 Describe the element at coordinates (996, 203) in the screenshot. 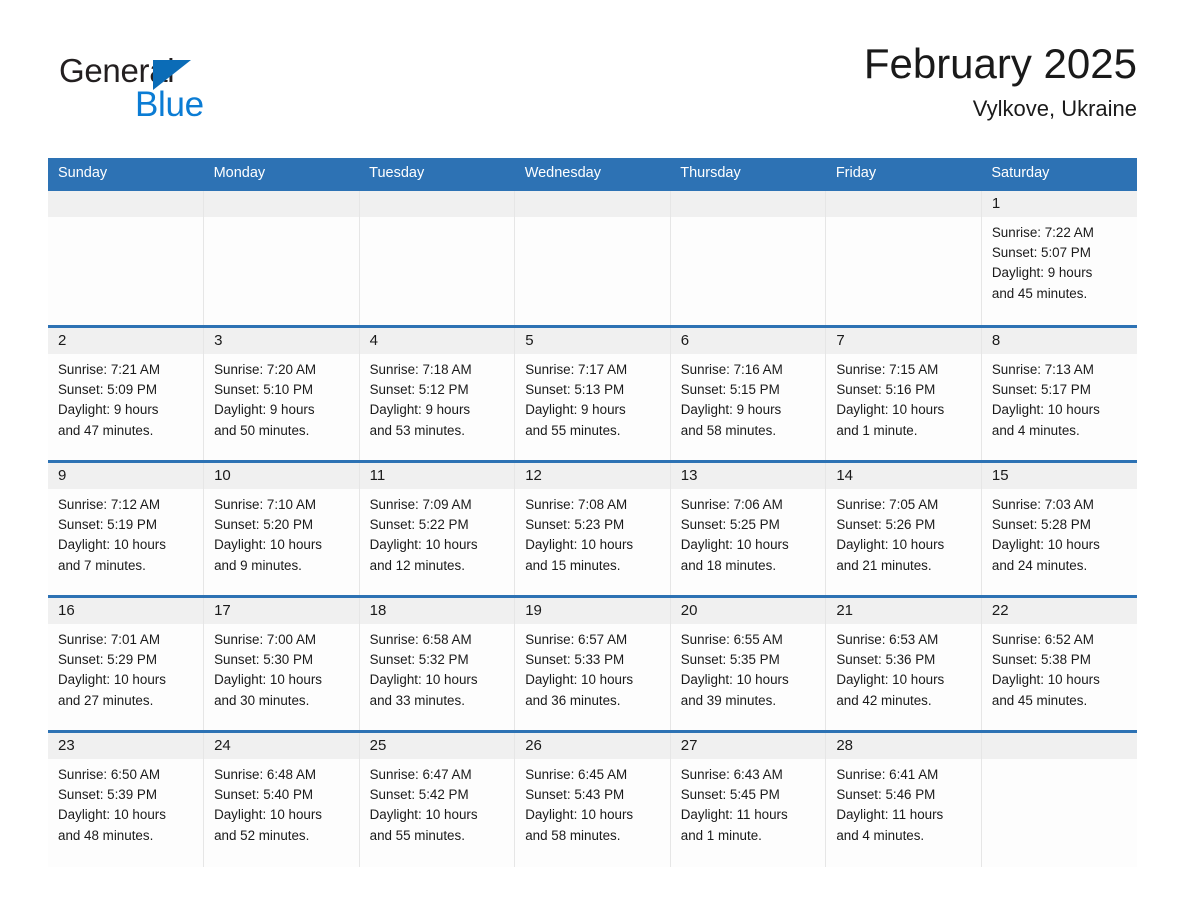

I see `day-number: 1` at that location.